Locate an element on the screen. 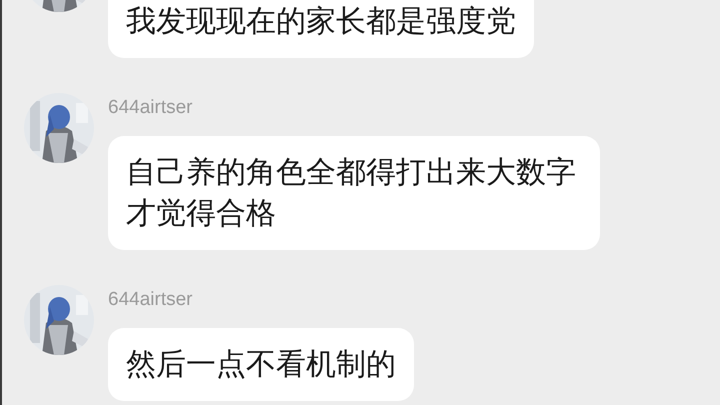  message-bubble: 我发现现在的家长都是强度党 is located at coordinates (321, 29).